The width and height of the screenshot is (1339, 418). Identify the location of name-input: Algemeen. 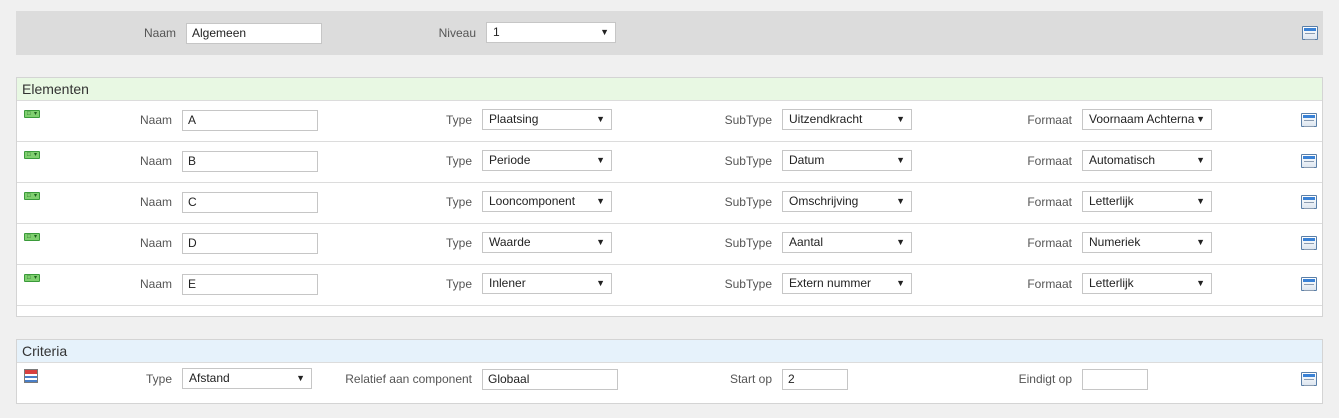
(254, 33).